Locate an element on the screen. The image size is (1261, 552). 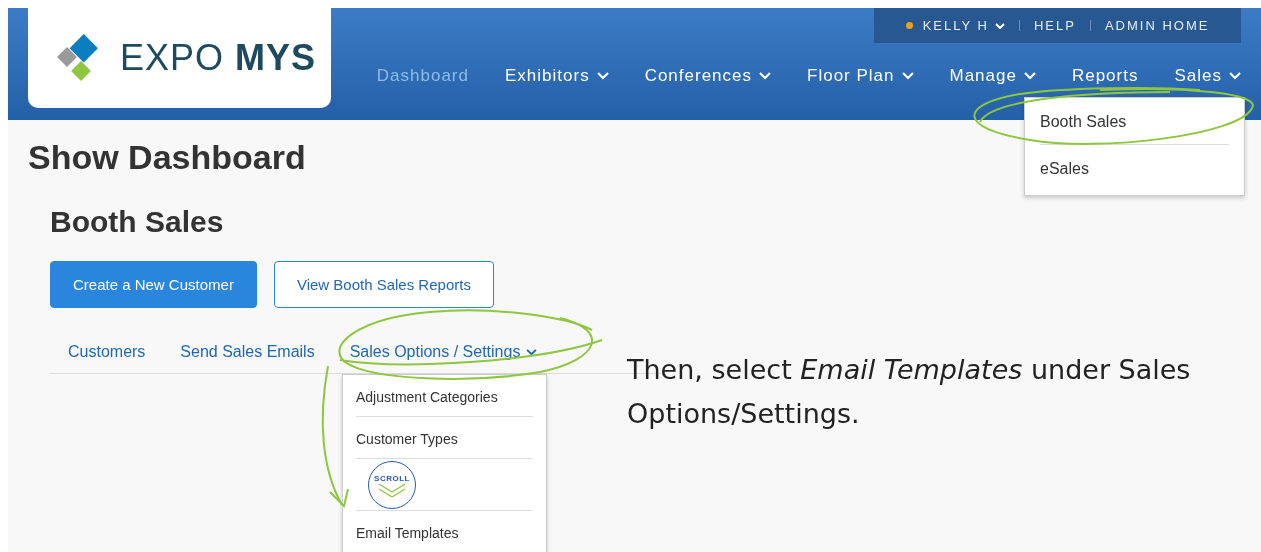
nav-item: Exhibitors is located at coordinates (557, 76).